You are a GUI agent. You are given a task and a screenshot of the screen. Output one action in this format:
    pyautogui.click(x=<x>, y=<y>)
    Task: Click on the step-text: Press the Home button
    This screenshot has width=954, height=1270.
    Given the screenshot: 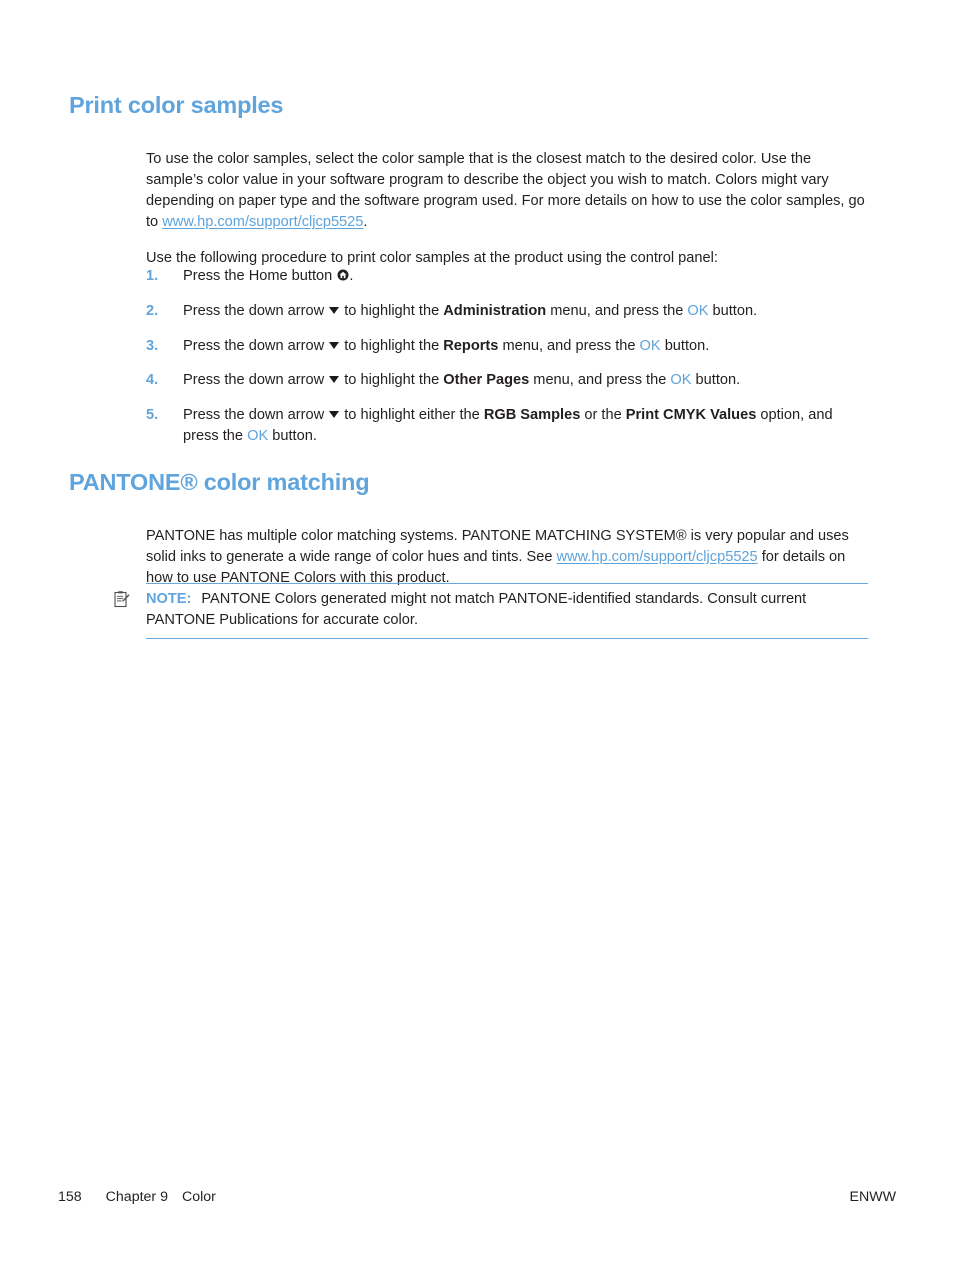 What is the action you would take?
    pyautogui.click(x=260, y=276)
    